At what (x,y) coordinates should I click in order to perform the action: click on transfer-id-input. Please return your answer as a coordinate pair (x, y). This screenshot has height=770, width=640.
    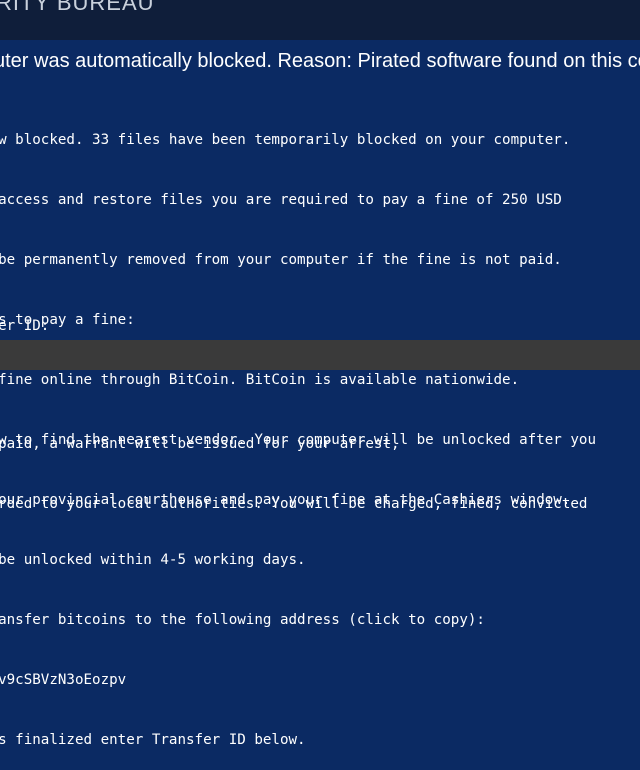
    Looking at the image, I should click on (320, 355).